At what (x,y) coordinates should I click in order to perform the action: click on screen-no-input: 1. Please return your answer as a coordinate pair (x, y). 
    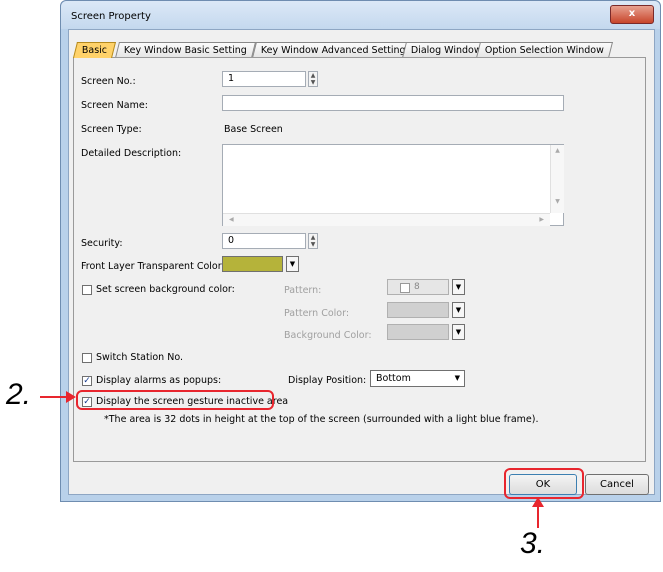
    Looking at the image, I should click on (264, 79).